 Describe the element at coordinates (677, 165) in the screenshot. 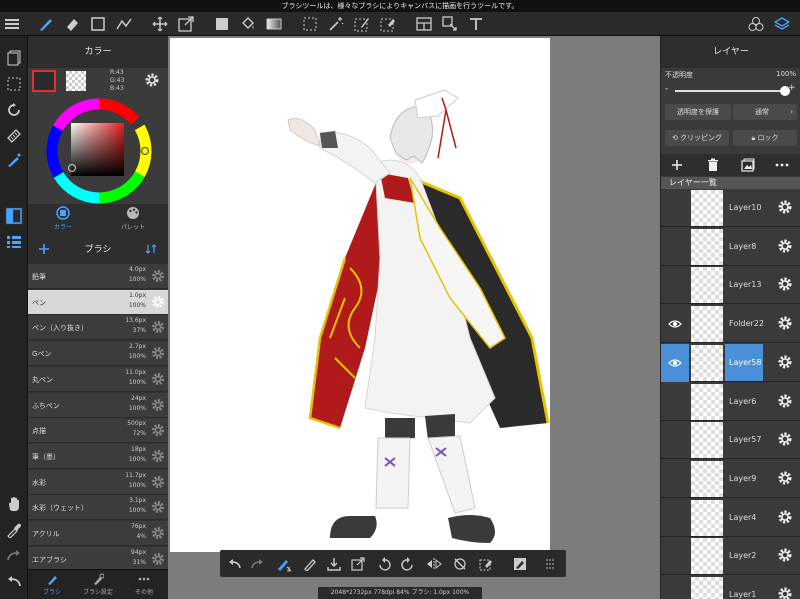

I see `add-layer-icon` at that location.